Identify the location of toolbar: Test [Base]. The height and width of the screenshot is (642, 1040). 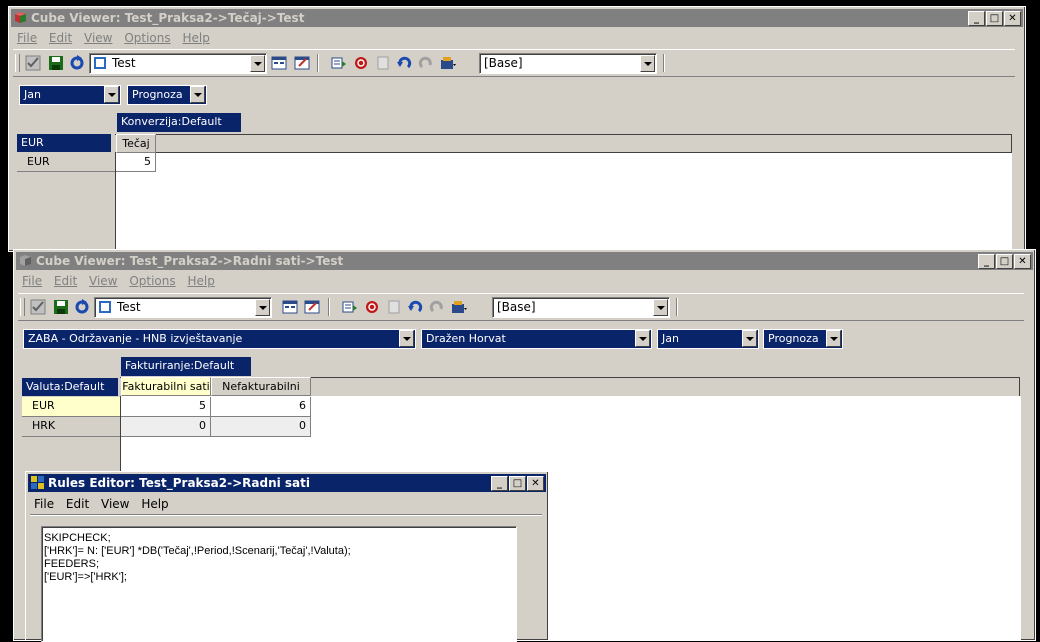
(521, 307).